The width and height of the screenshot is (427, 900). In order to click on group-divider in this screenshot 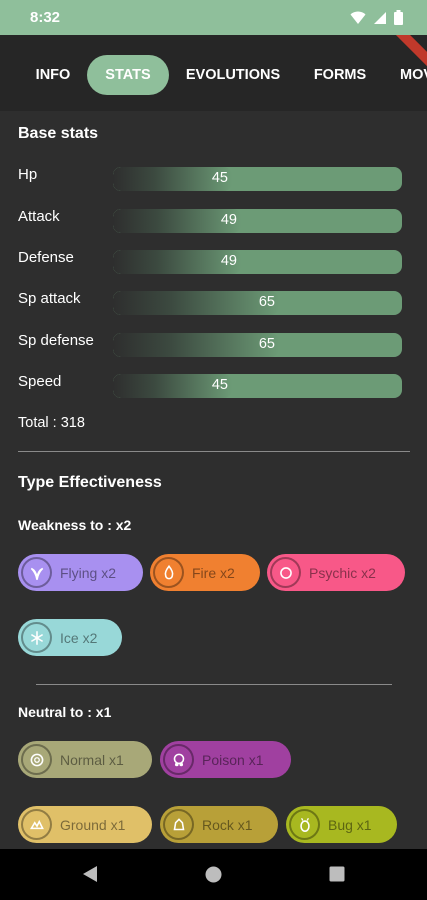, I will do `click(214, 684)`.